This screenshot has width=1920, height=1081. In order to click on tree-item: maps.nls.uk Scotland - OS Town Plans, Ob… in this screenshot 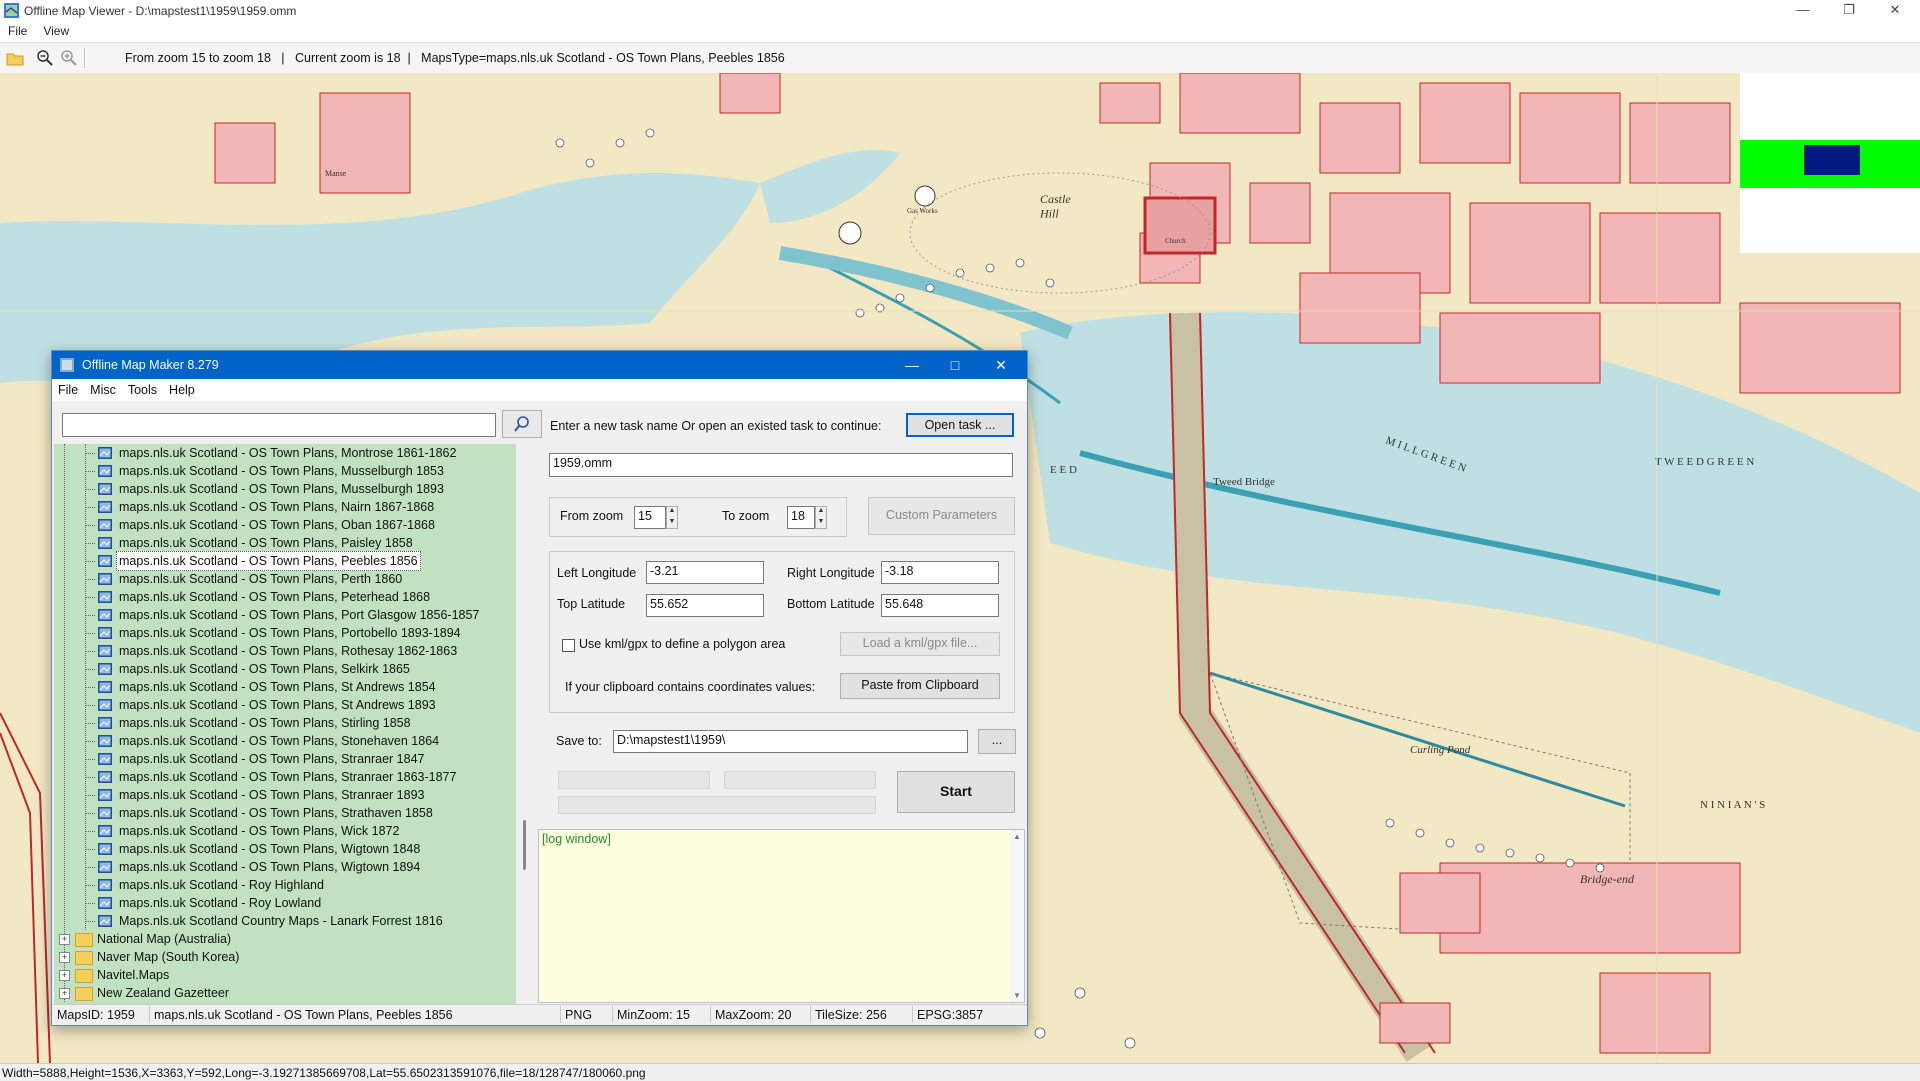, I will do `click(285, 525)`.